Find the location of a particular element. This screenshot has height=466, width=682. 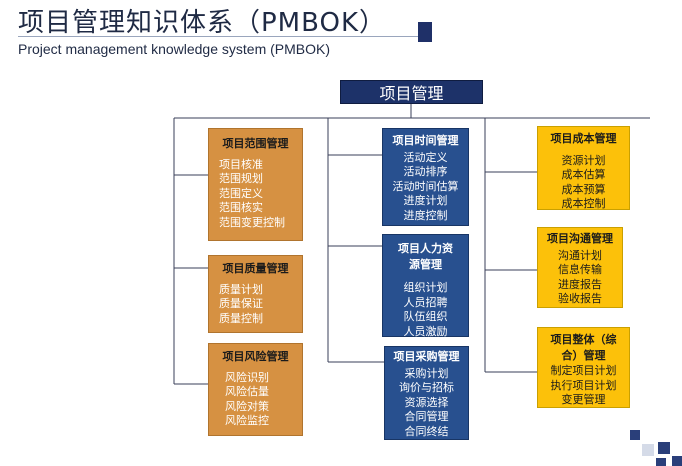

area-title-cost: 项目成本管理 is located at coordinates (583, 138).